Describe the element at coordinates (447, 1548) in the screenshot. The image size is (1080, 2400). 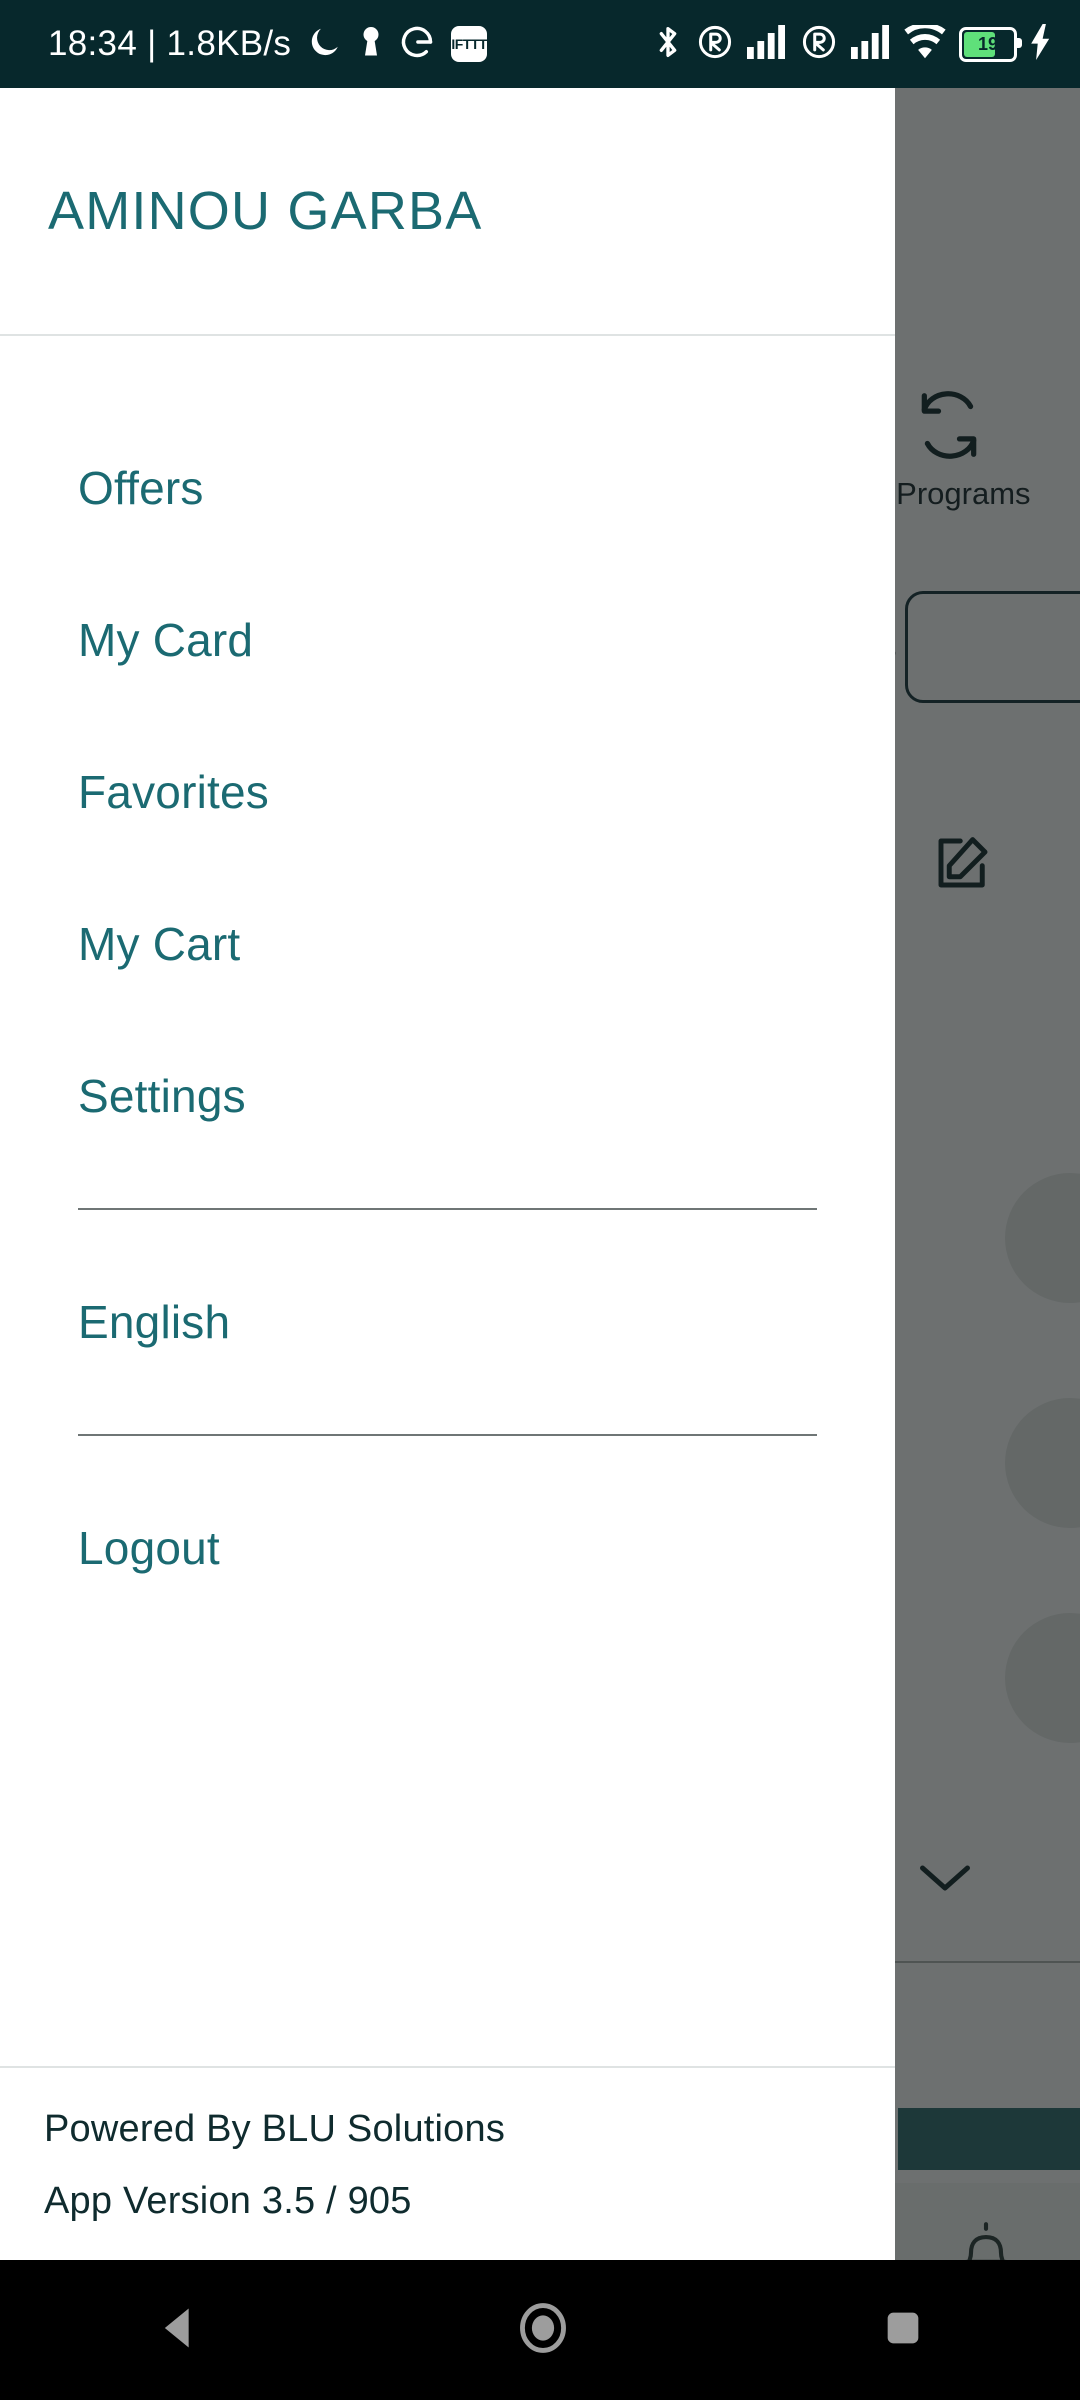
I see `menu-item-logout: Logout` at that location.